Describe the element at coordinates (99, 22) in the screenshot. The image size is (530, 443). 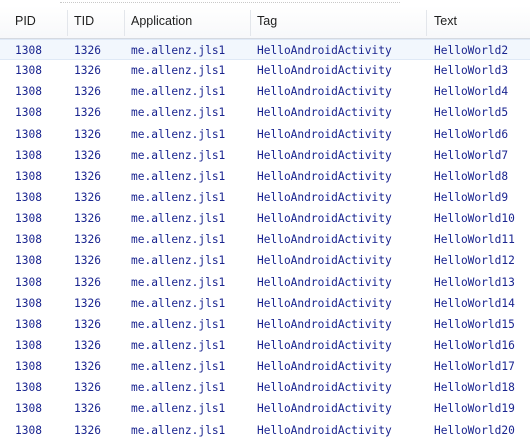
I see `column-header-tid: TID` at that location.